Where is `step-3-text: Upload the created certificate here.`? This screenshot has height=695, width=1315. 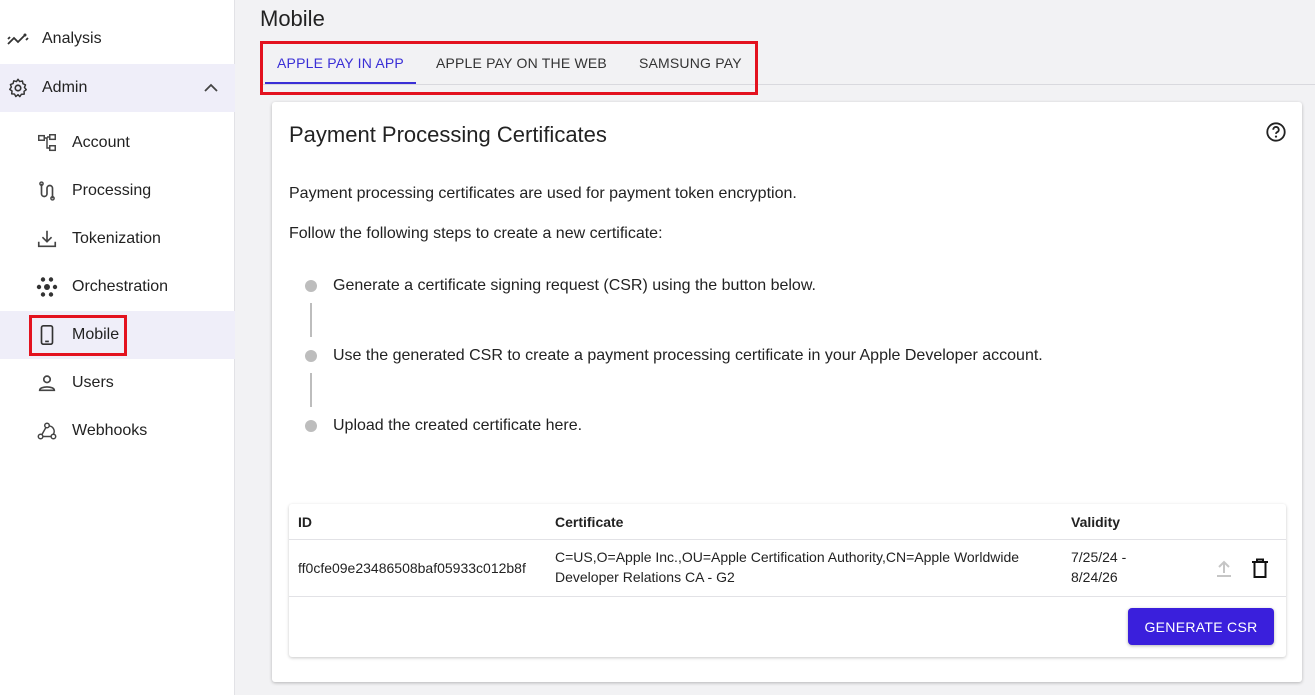
step-3-text: Upload the created certificate here. is located at coordinates (458, 425).